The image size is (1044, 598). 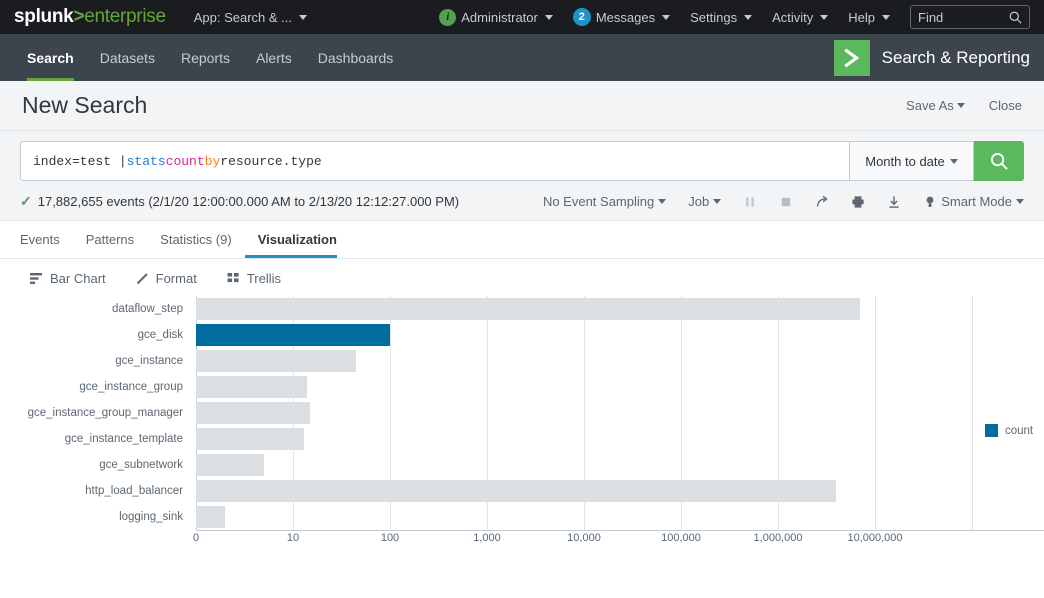 I want to click on bar-gce_instance_group_manager, so click(x=253, y=413).